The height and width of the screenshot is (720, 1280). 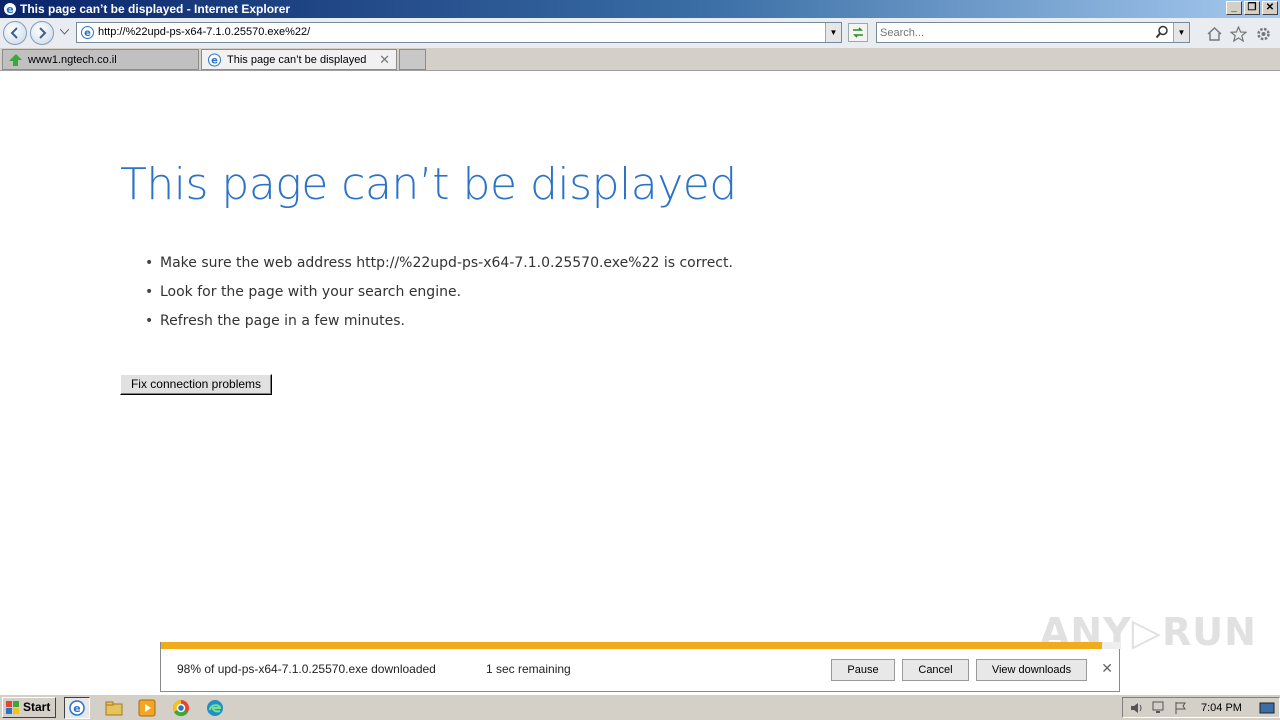 I want to click on close-window-button: ✕, so click(x=1270, y=8).